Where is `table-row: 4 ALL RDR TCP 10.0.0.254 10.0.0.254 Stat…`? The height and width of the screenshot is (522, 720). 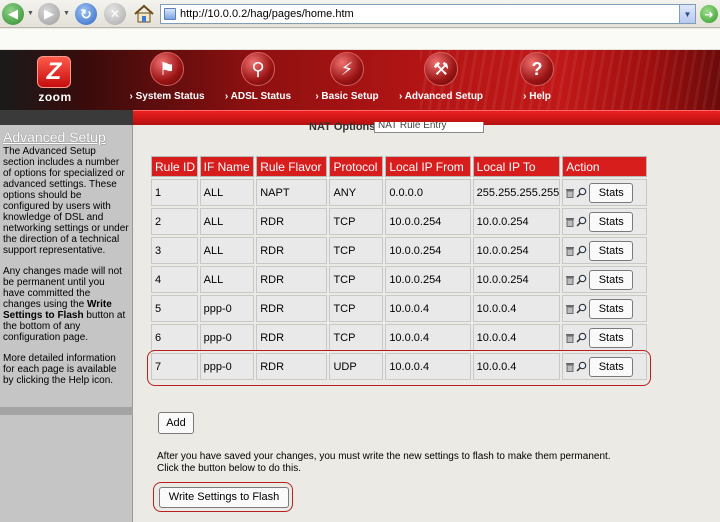 table-row: 4 ALL RDR TCP 10.0.0.254 10.0.0.254 Stat… is located at coordinates (399, 279).